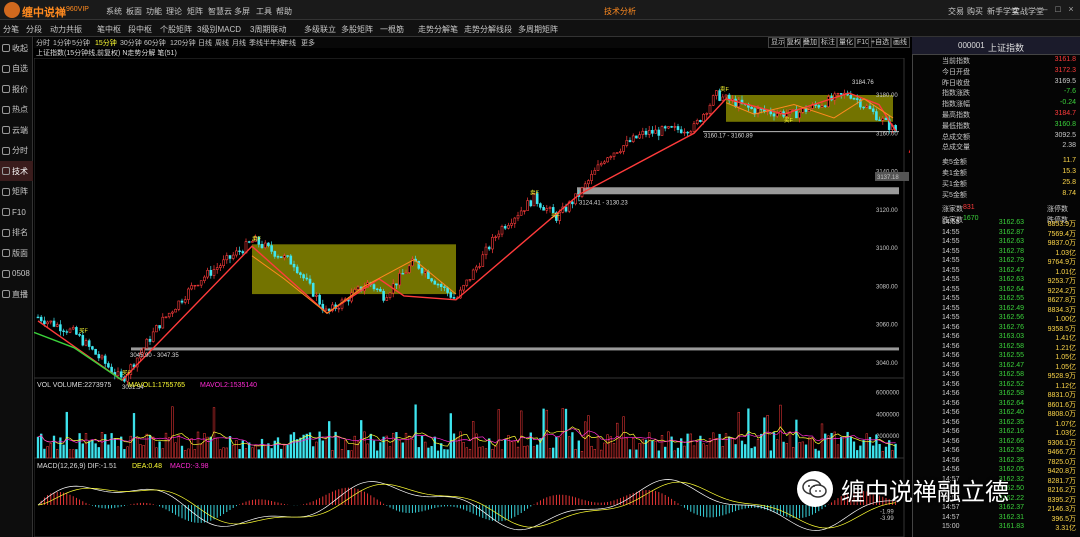 Image resolution: width=1080 pixels, height=537 pixels. I want to click on maximize-icon: □, so click(1058, 9).